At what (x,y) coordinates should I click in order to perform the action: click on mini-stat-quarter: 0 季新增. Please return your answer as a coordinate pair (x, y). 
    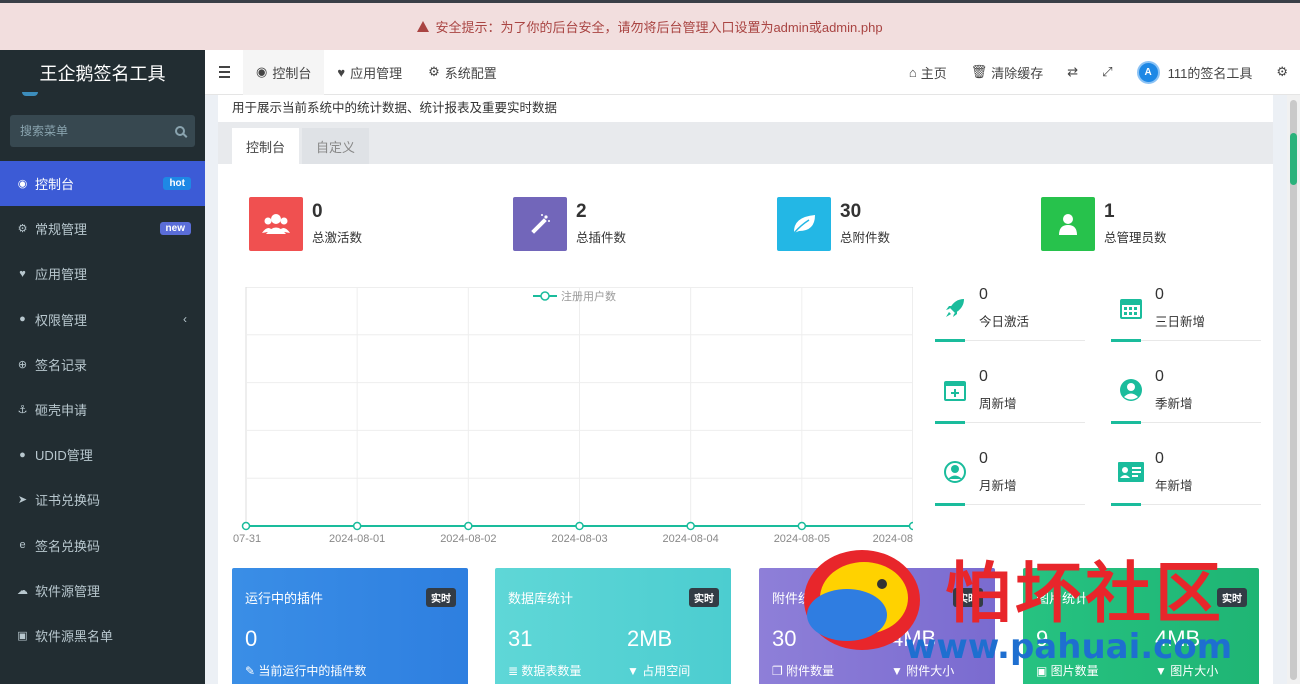
    Looking at the image, I should click on (1186, 398).